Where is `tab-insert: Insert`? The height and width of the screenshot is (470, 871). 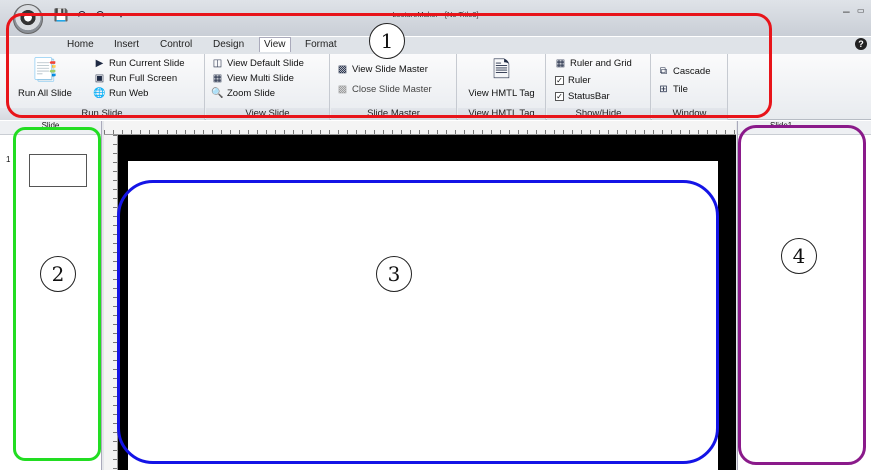
tab-insert: Insert is located at coordinates (126, 44).